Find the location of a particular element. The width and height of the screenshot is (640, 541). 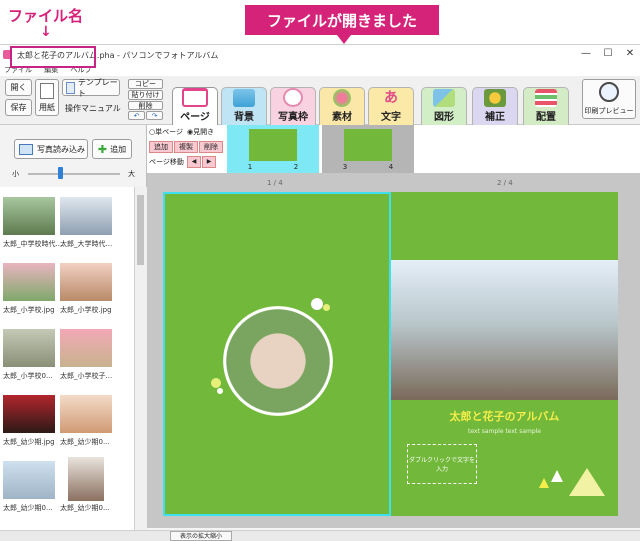

template-label: テンプレート is located at coordinates (97, 87).